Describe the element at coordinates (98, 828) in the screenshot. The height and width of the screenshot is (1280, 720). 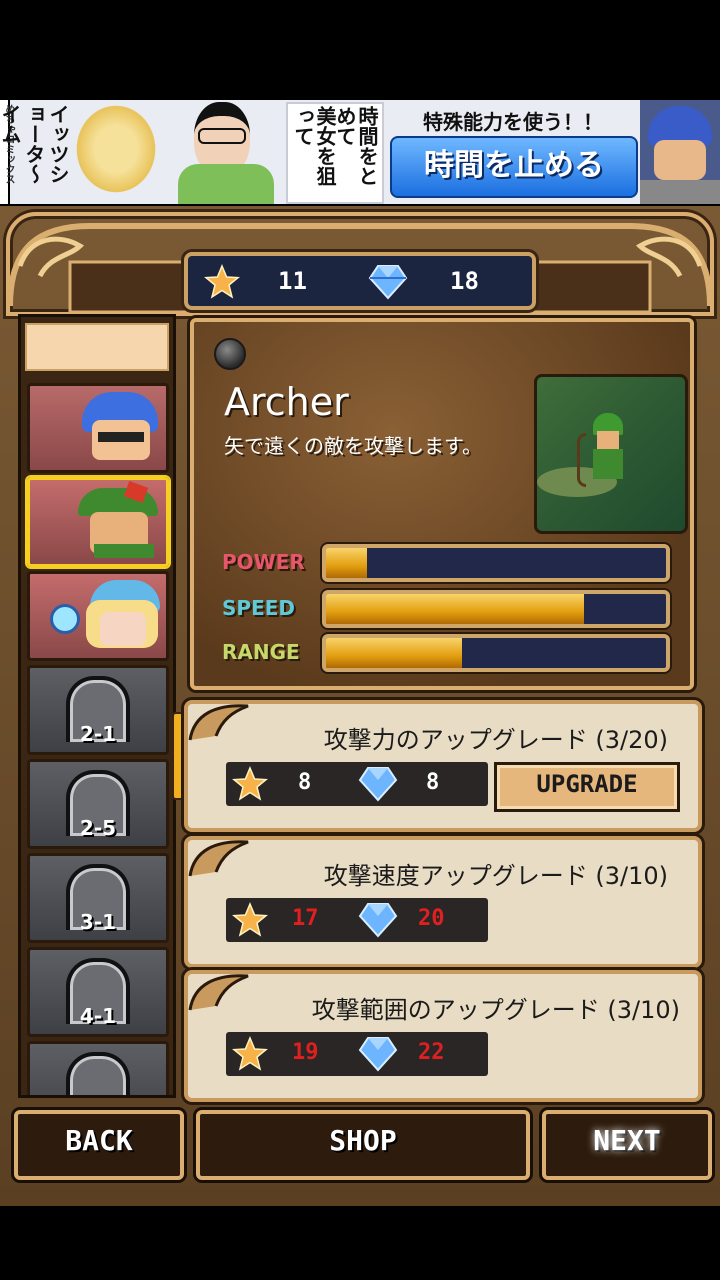
I see `locked-stage-label: 2-5` at that location.